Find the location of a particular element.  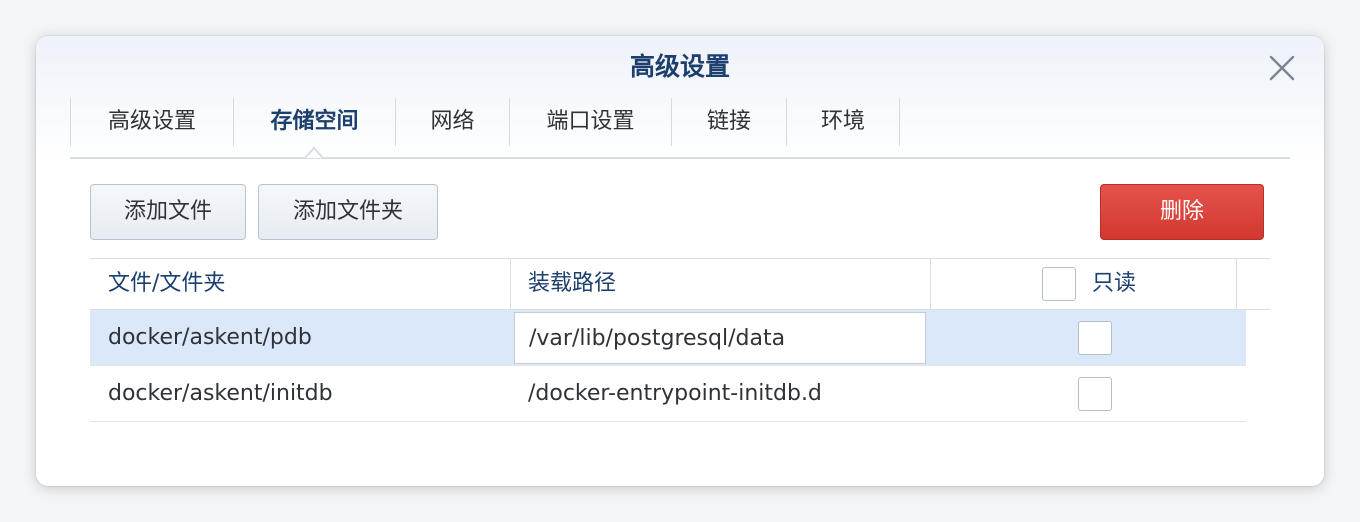

tab-divider is located at coordinates (680, 158).